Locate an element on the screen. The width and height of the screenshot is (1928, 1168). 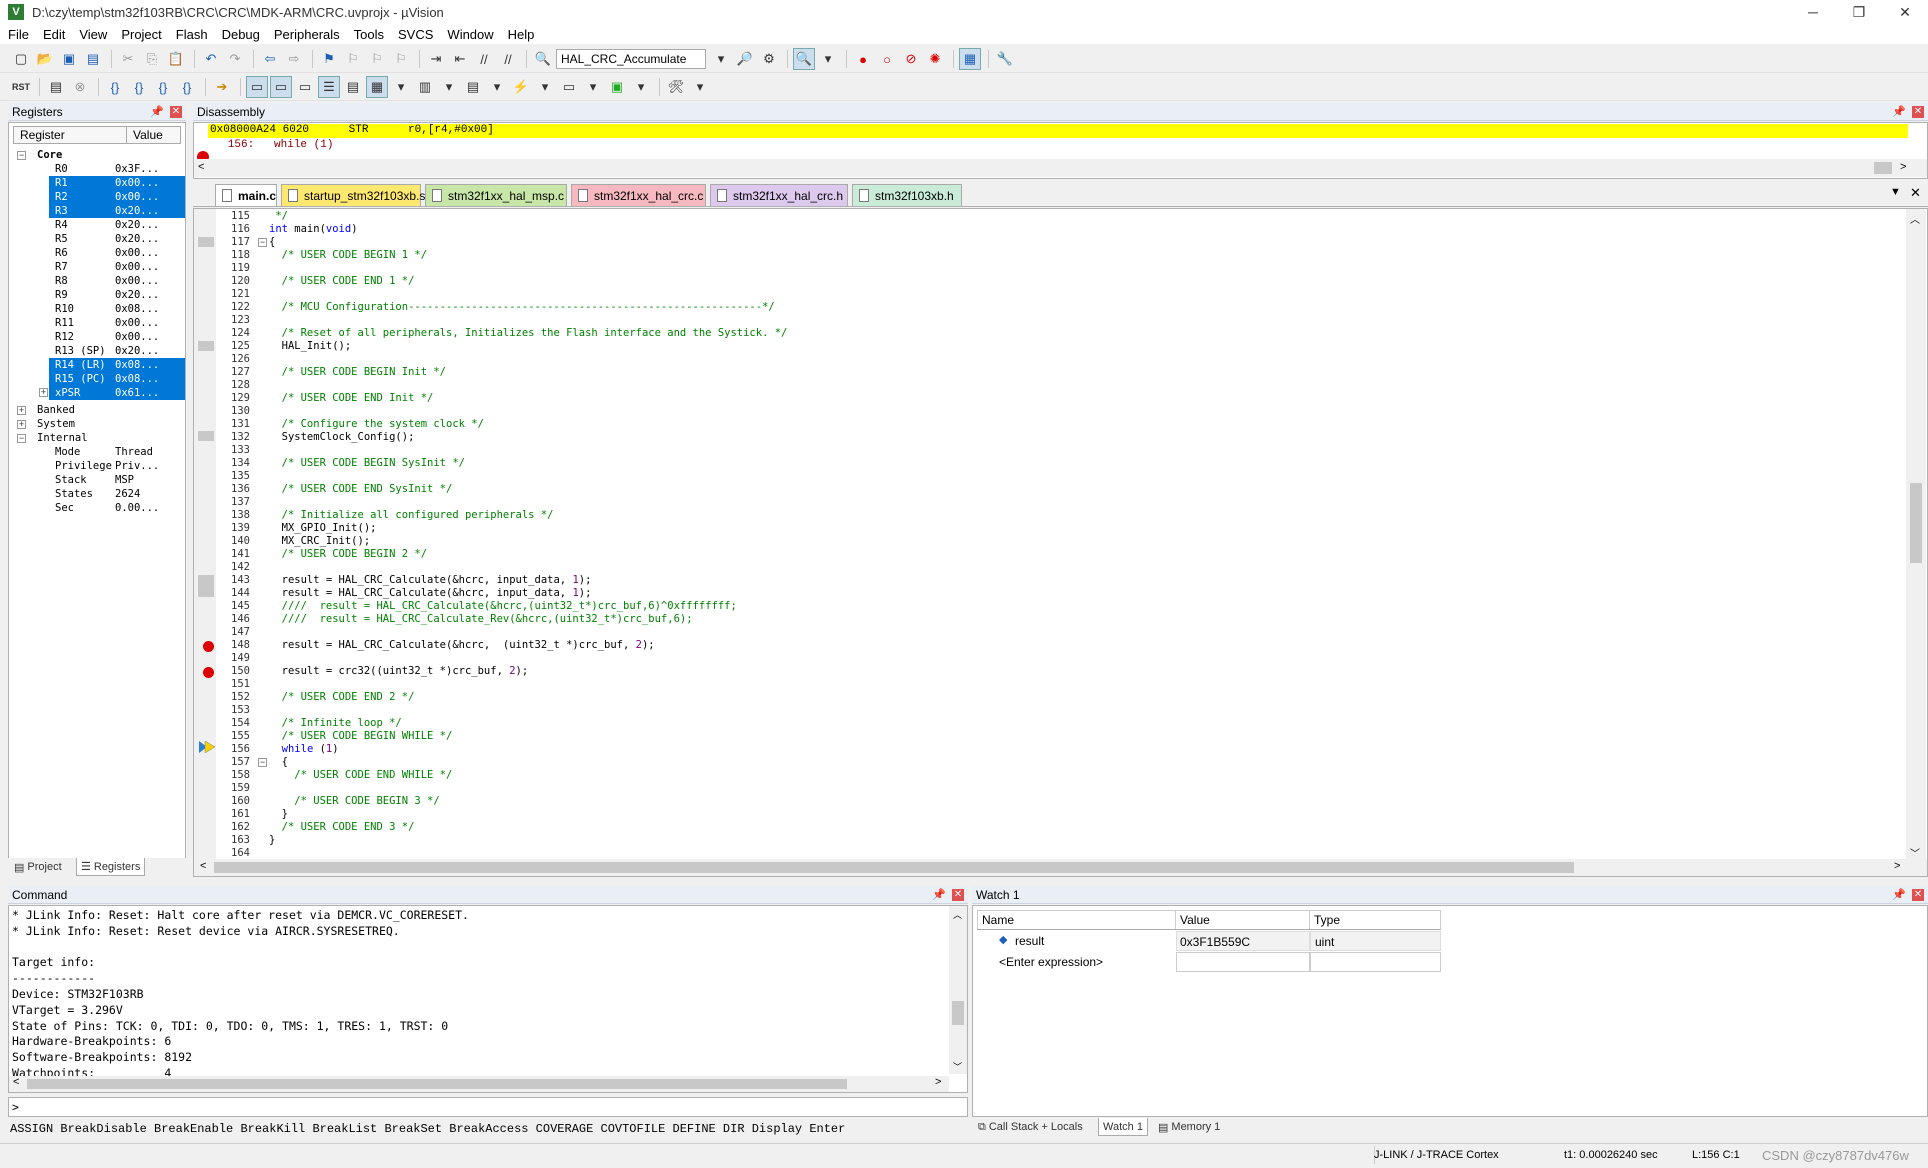
tab-hal-crc-c: stm32f1xx_hal_crc.c is located at coordinates (638, 195).